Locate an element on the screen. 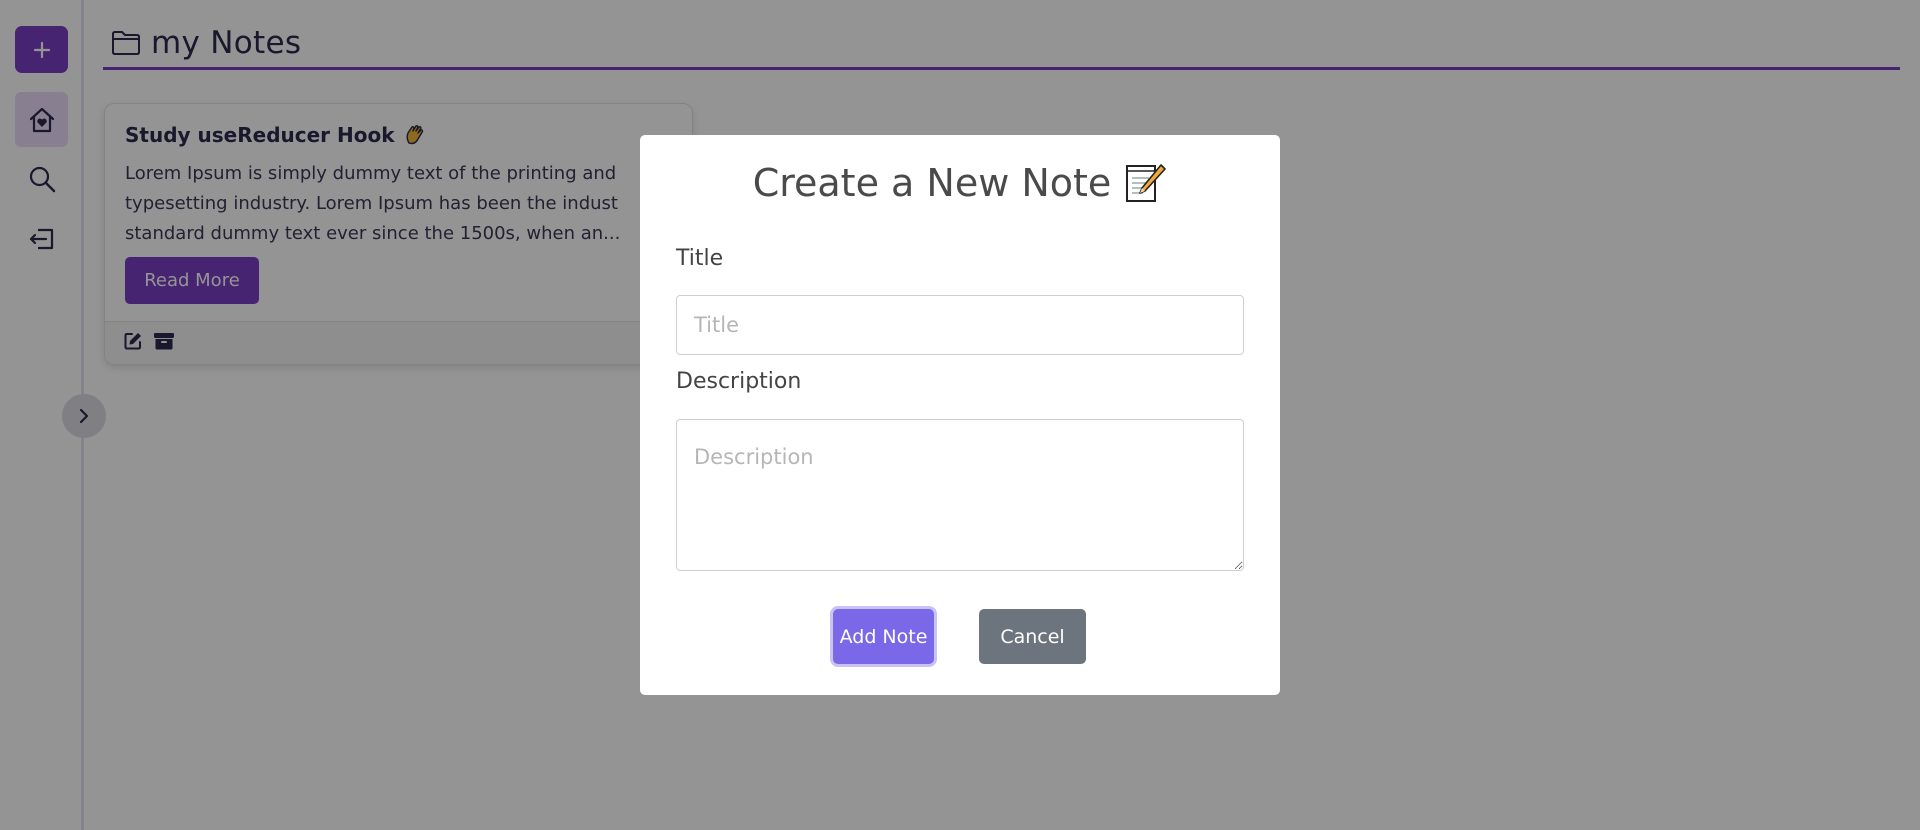  modal-title: Create a New Note is located at coordinates (932, 183).